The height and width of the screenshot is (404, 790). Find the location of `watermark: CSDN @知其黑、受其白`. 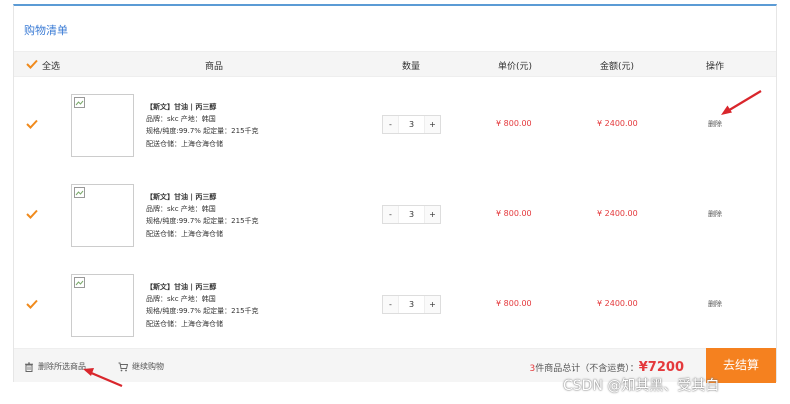

watermark: CSDN @知其黑、受其白 is located at coordinates (641, 386).